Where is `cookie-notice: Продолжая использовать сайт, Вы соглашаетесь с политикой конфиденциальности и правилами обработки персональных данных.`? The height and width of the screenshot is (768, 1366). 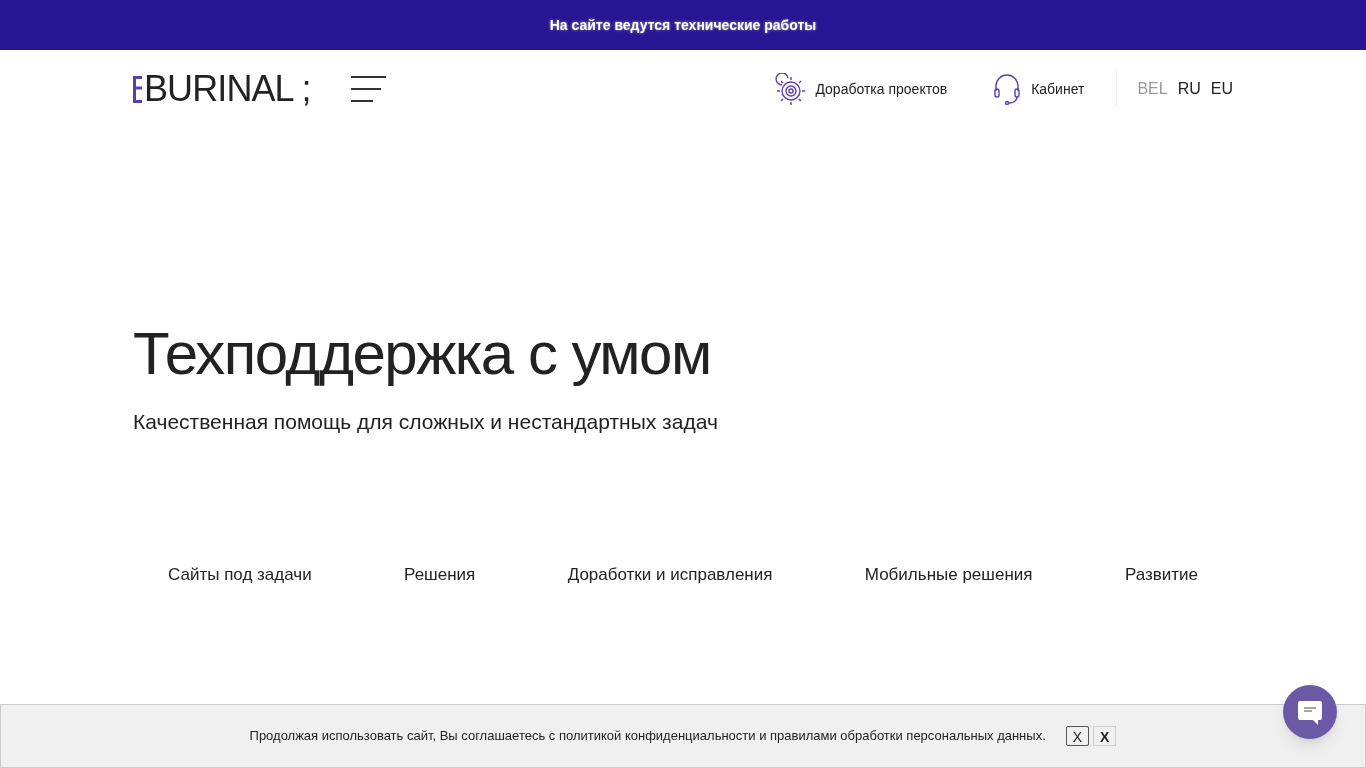
cookie-notice: Продолжая использовать сайт, Вы соглашаетесь с политикой конфиденциальности и правилами обработки персональных данных. is located at coordinates (647, 736).